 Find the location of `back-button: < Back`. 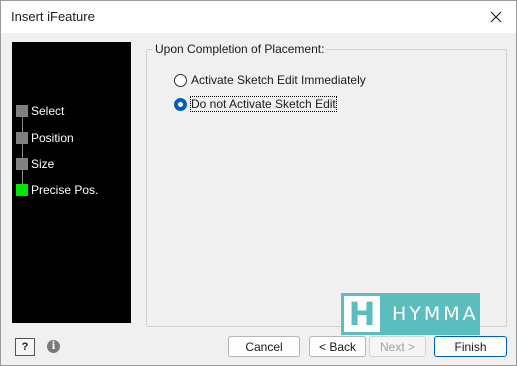

back-button: < Back is located at coordinates (337, 346).